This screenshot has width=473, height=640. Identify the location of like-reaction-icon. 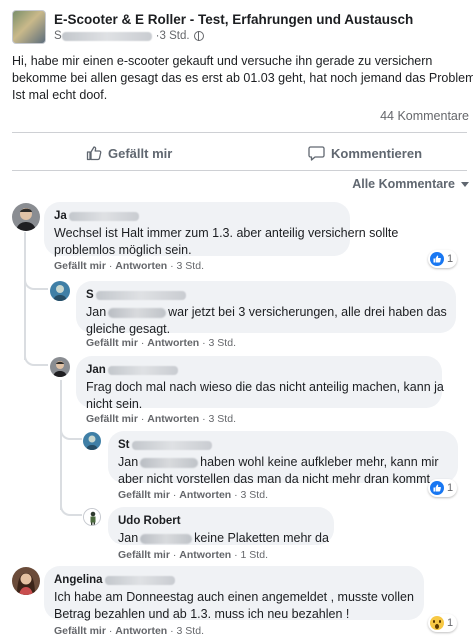
(437, 259).